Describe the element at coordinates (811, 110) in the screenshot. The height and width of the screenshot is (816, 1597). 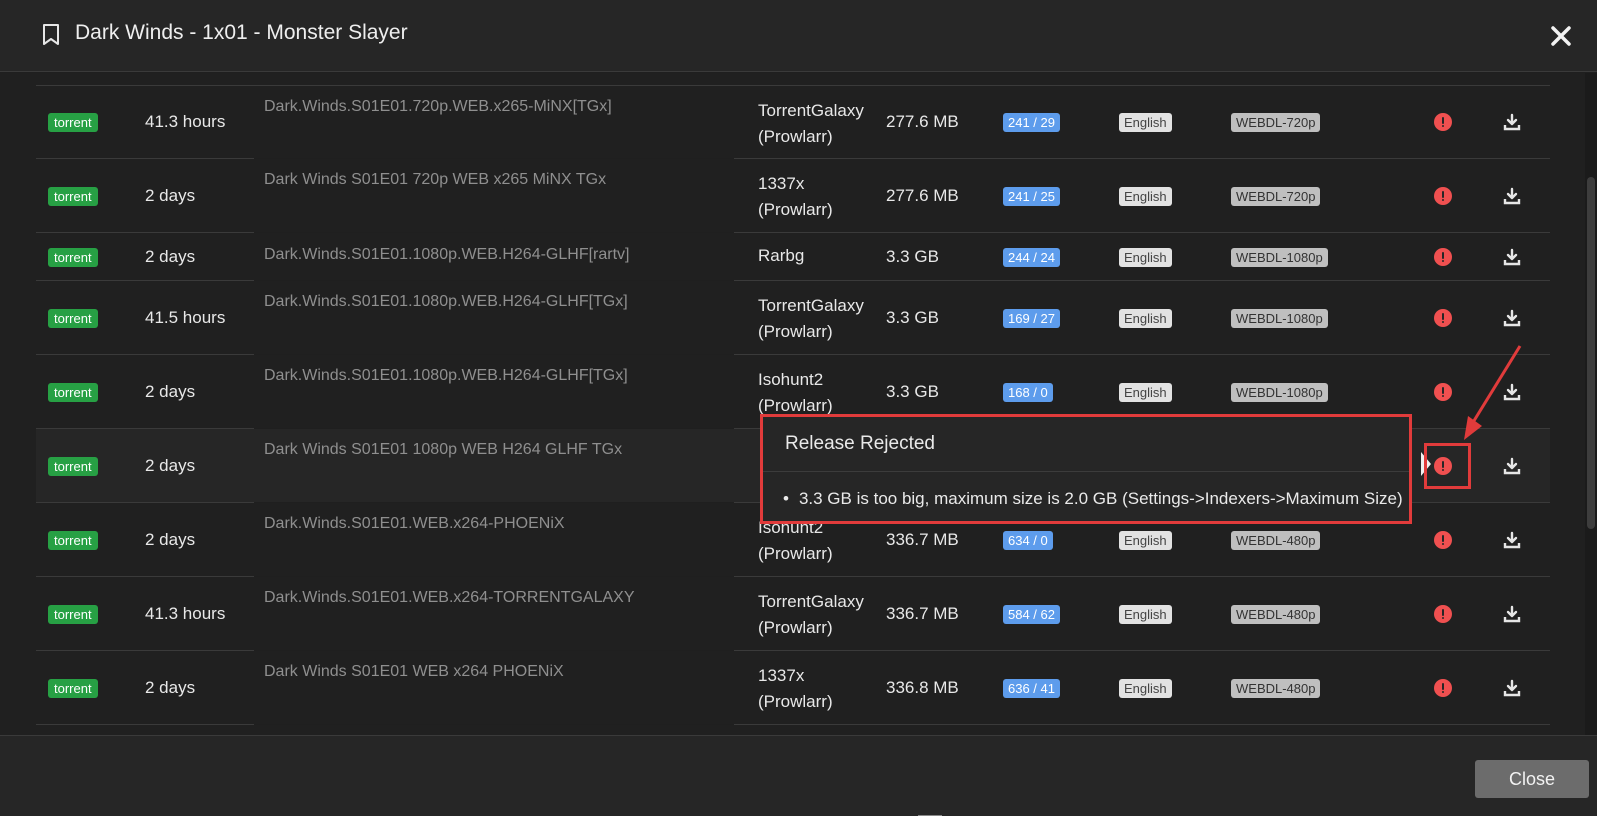
I see `indexer-name: TorrentGalaxy` at that location.